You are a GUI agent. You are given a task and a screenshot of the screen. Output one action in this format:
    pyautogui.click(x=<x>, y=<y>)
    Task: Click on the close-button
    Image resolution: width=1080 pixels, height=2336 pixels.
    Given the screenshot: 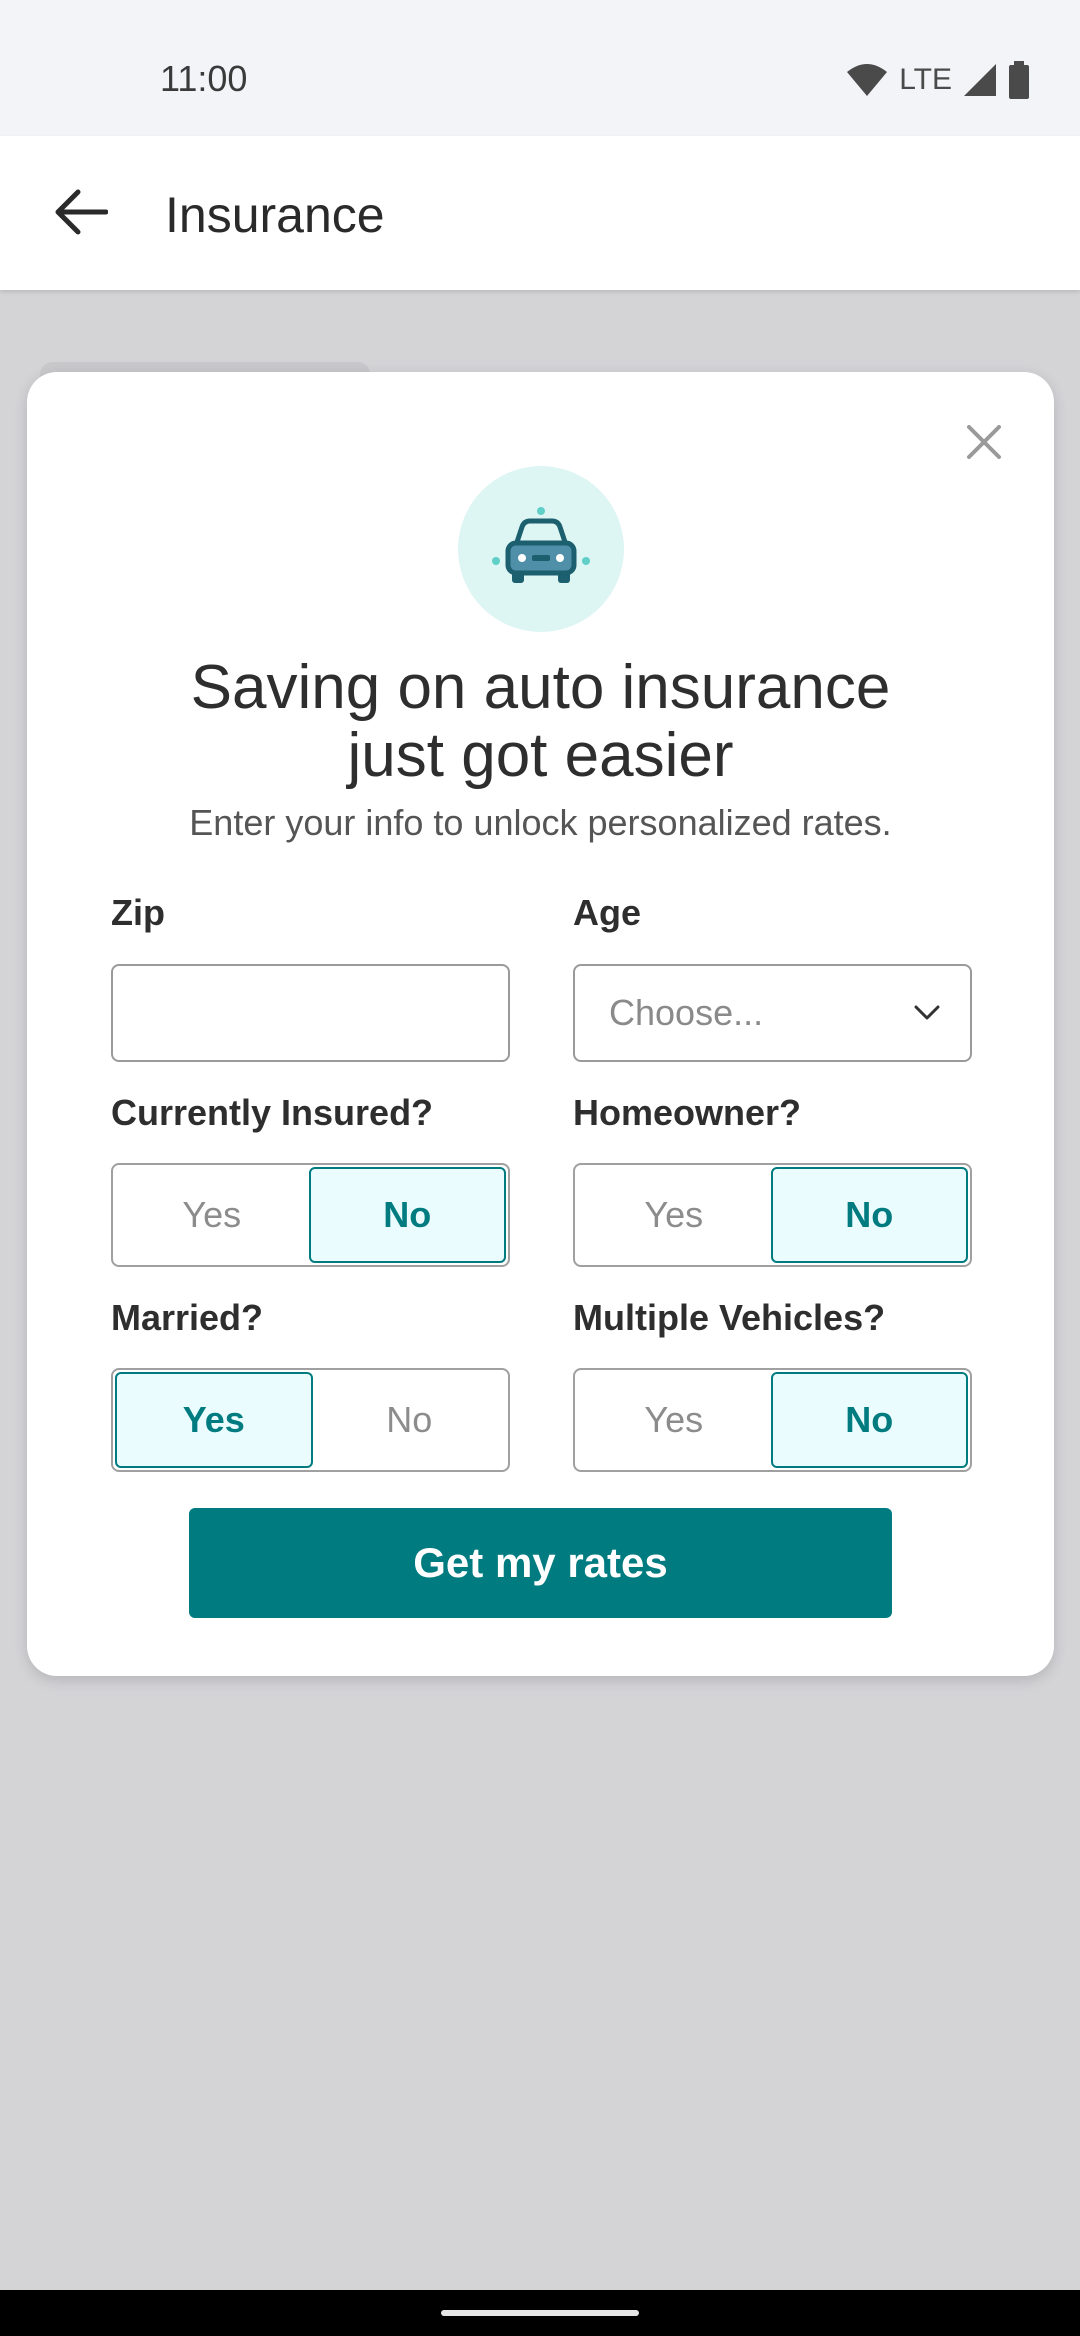 What is the action you would take?
    pyautogui.click(x=984, y=442)
    